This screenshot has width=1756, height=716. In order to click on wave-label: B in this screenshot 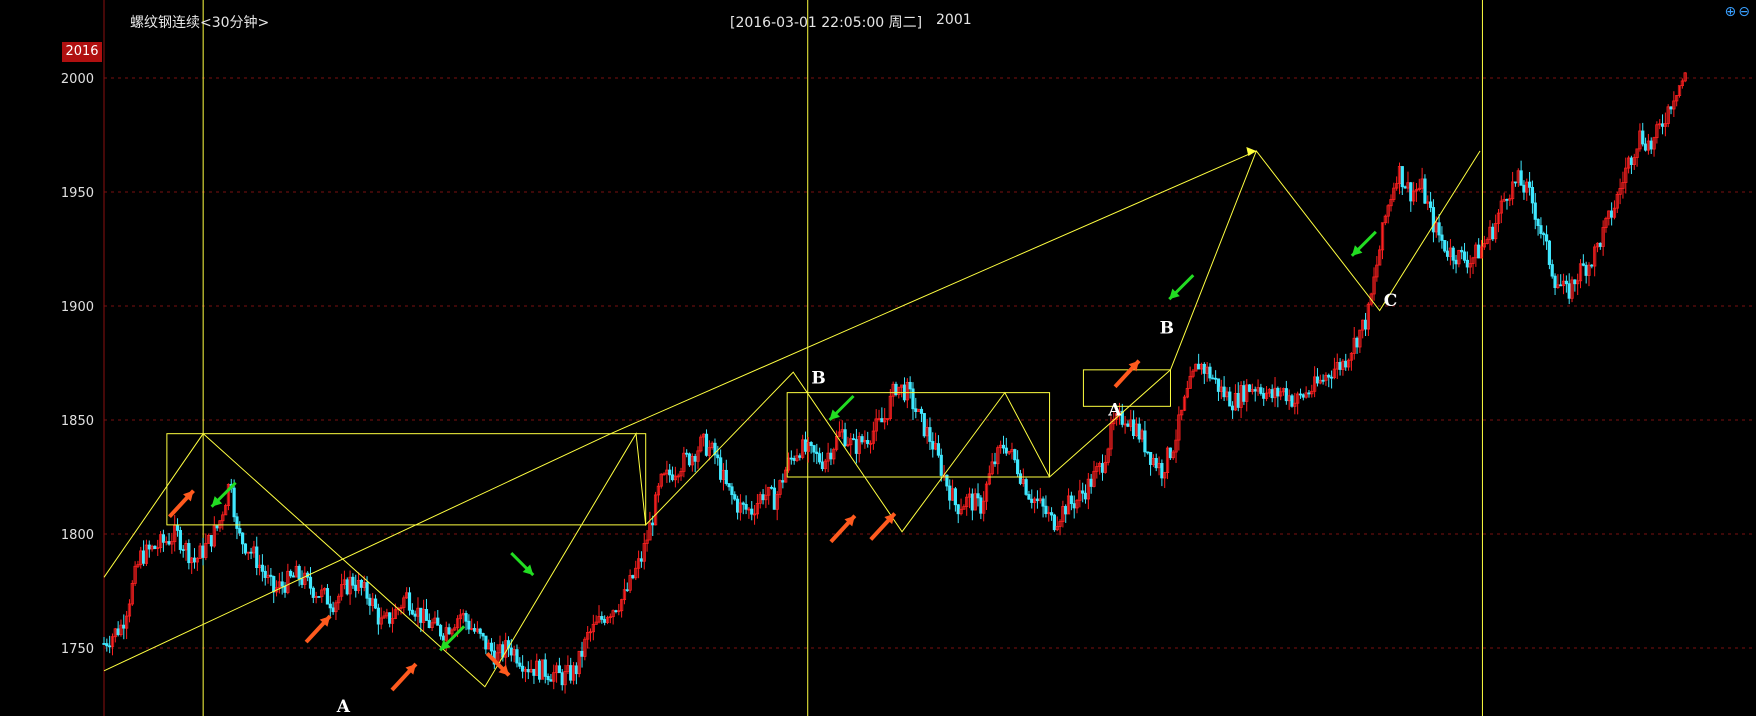, I will do `click(818, 379)`.